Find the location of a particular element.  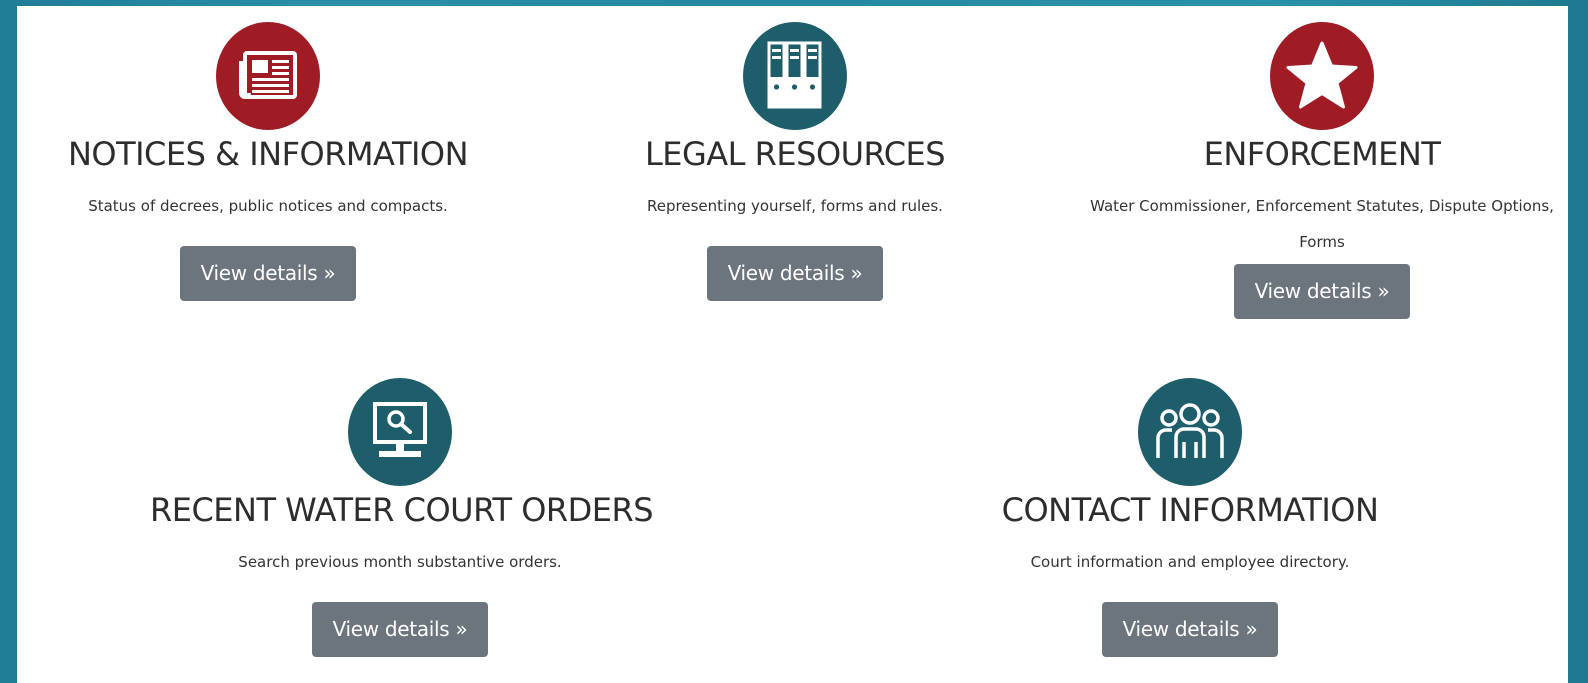

card-title: NOTICES & INFORMATION is located at coordinates (268, 154).